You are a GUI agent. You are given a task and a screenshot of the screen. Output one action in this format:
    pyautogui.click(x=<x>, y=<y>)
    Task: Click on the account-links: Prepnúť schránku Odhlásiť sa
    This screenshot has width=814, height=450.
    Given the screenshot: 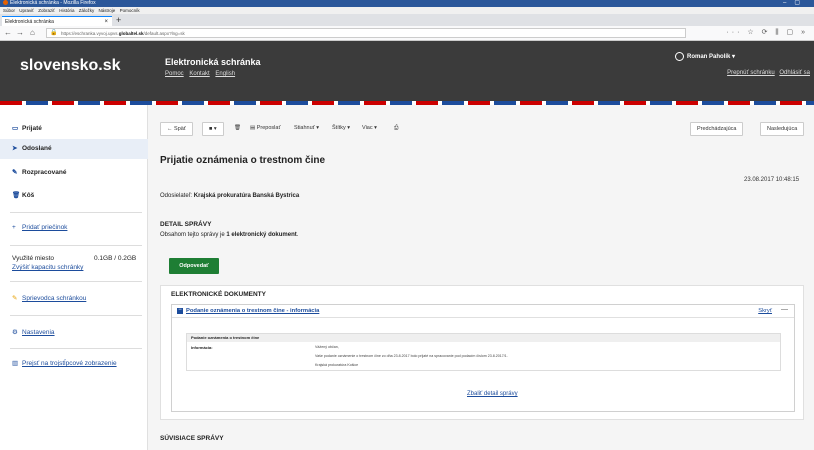 What is the action you would take?
    pyautogui.click(x=767, y=73)
    